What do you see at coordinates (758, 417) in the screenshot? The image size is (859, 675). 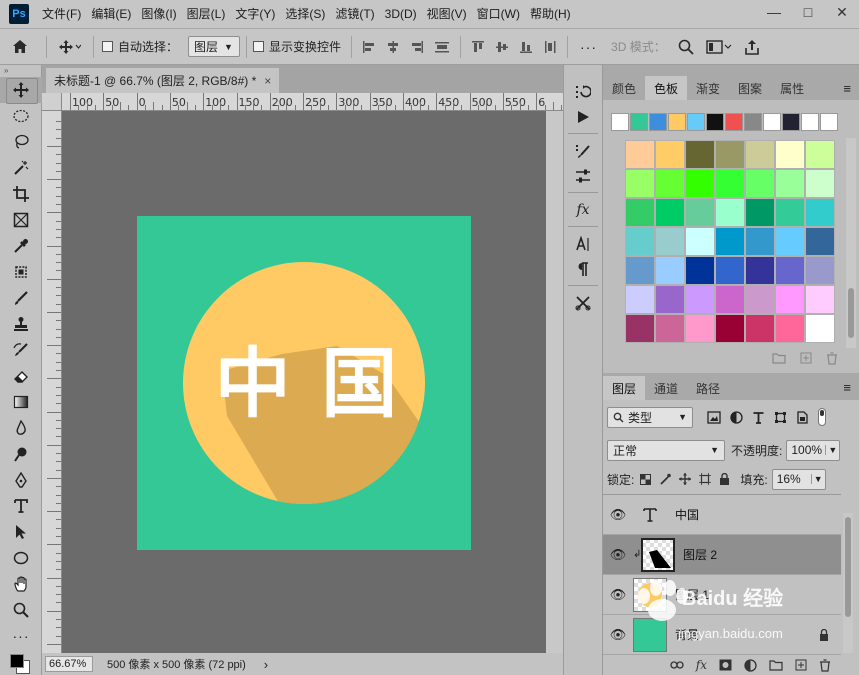 I see `type-filter-icon` at bounding box center [758, 417].